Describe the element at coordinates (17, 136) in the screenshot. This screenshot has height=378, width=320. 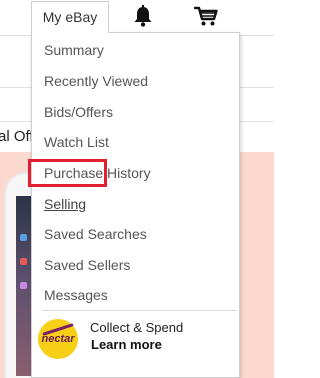
I see `partially-hidden-banner-text: al Off` at that location.